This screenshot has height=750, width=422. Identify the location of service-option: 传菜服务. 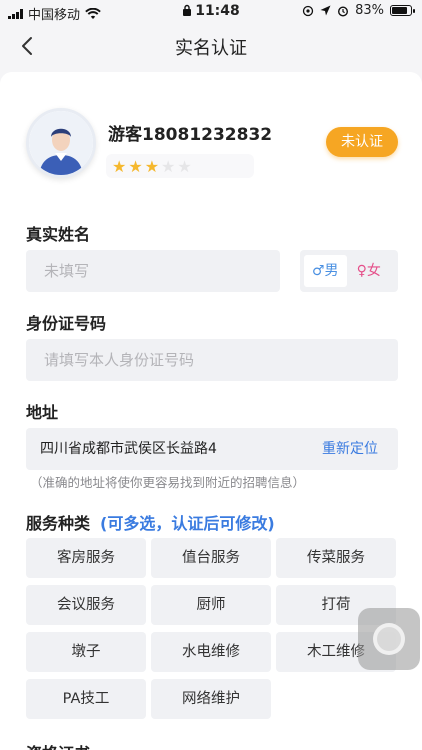
(336, 558).